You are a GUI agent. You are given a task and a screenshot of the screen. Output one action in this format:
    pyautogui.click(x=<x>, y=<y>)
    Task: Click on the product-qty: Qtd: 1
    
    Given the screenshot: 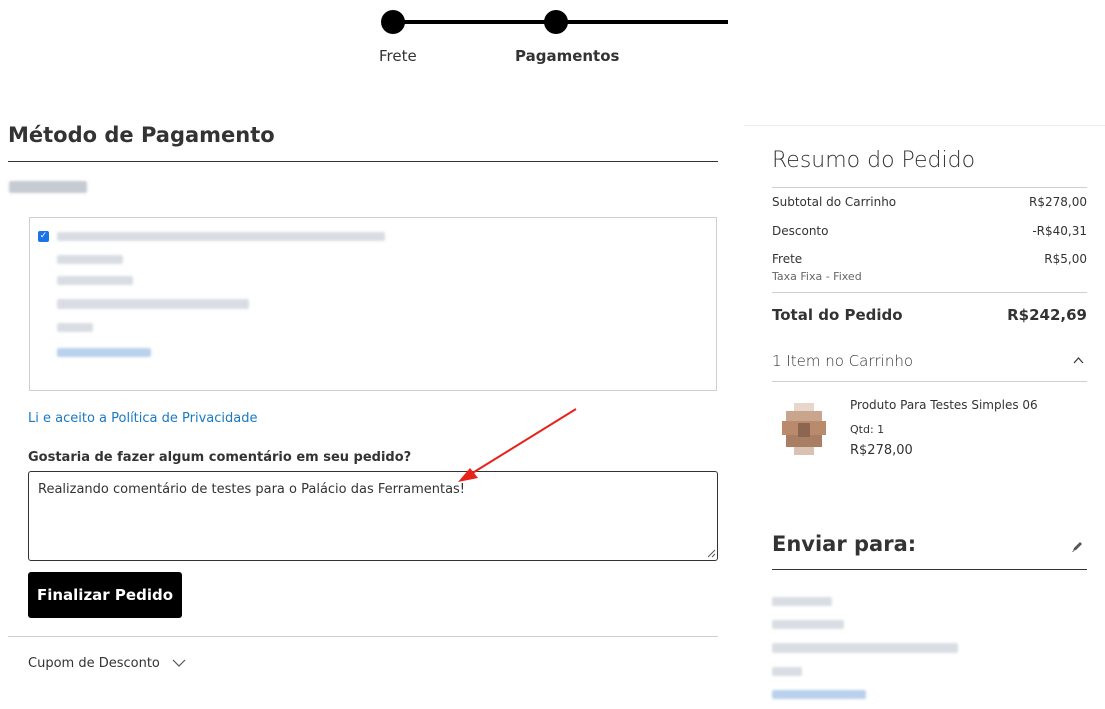 What is the action you would take?
    pyautogui.click(x=867, y=429)
    